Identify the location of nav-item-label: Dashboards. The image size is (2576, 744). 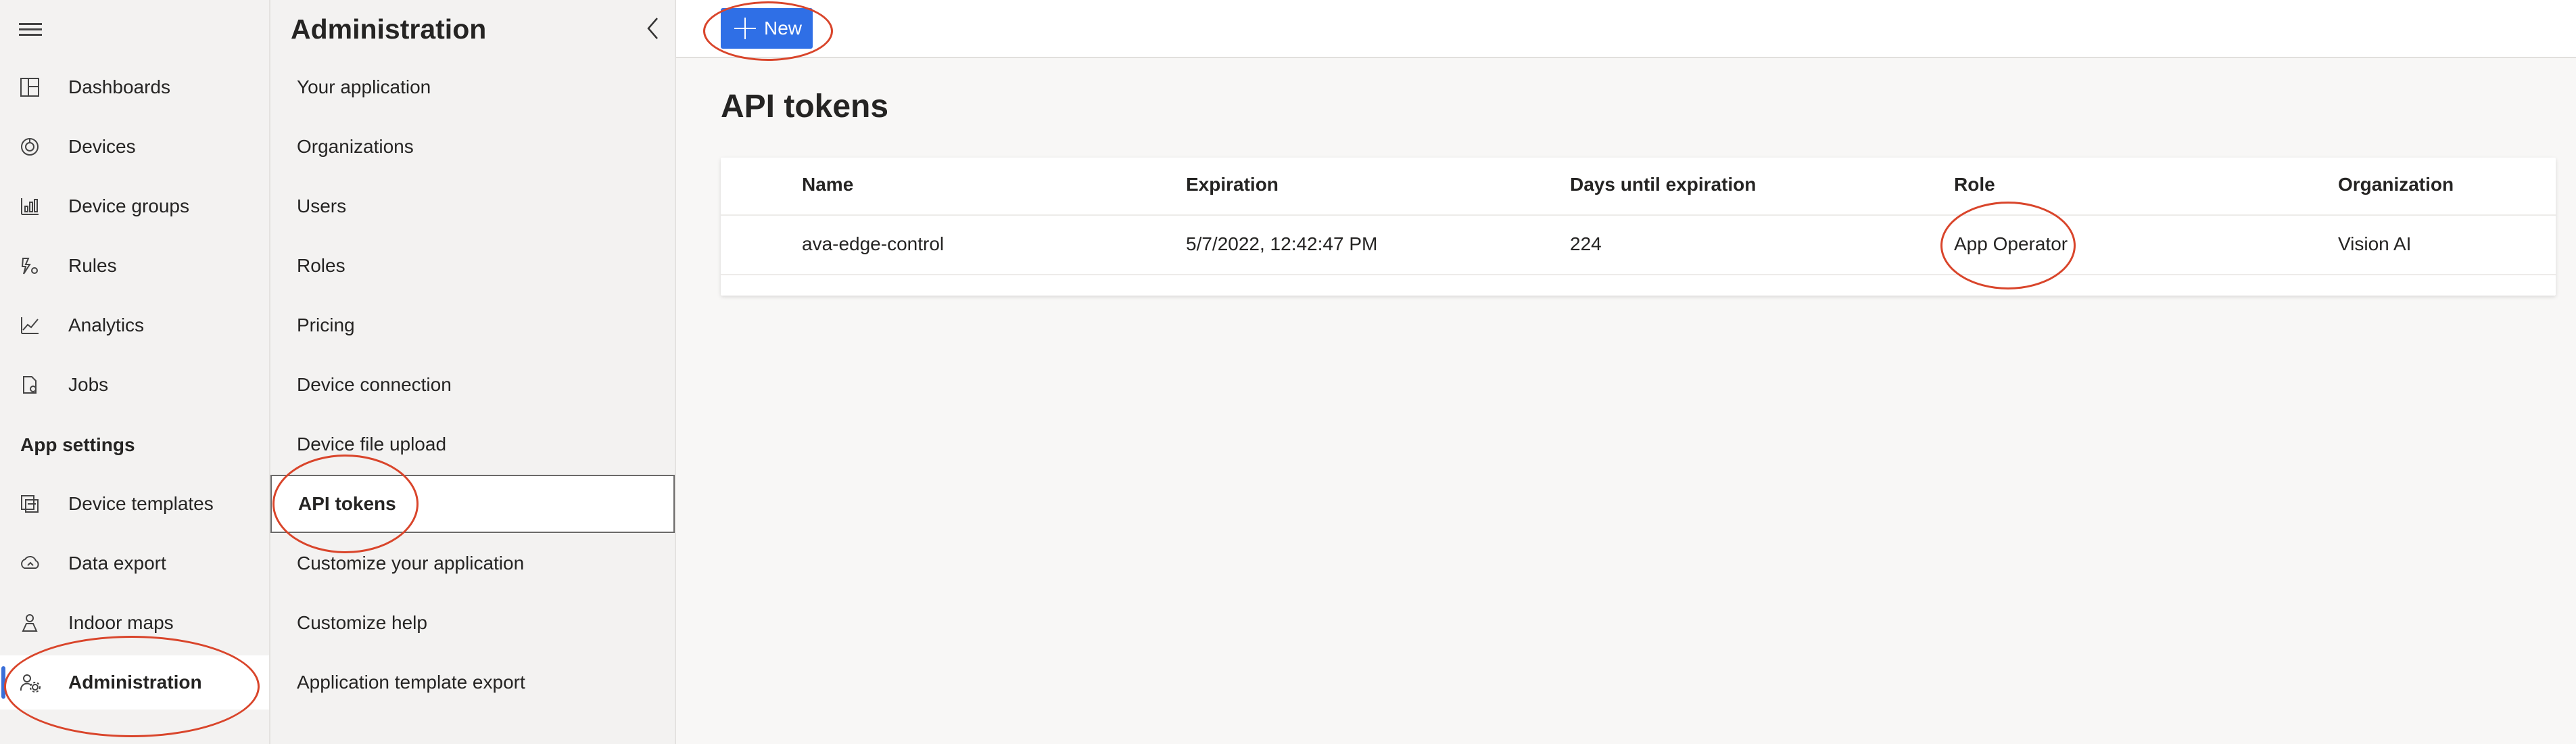
(119, 86).